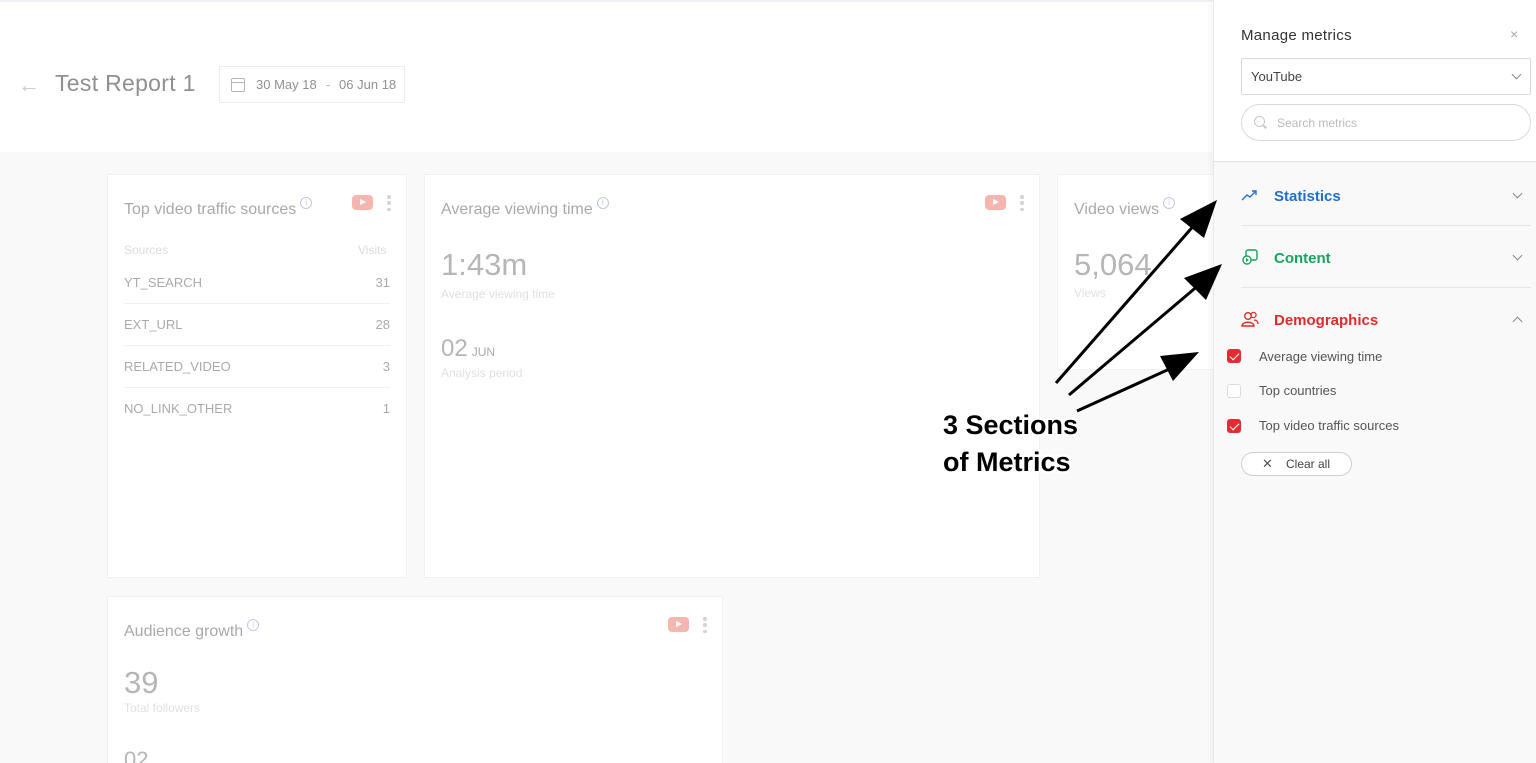 The height and width of the screenshot is (763, 1536). Describe the element at coordinates (1138, 306) in the screenshot. I see `annotation-arrows` at that location.